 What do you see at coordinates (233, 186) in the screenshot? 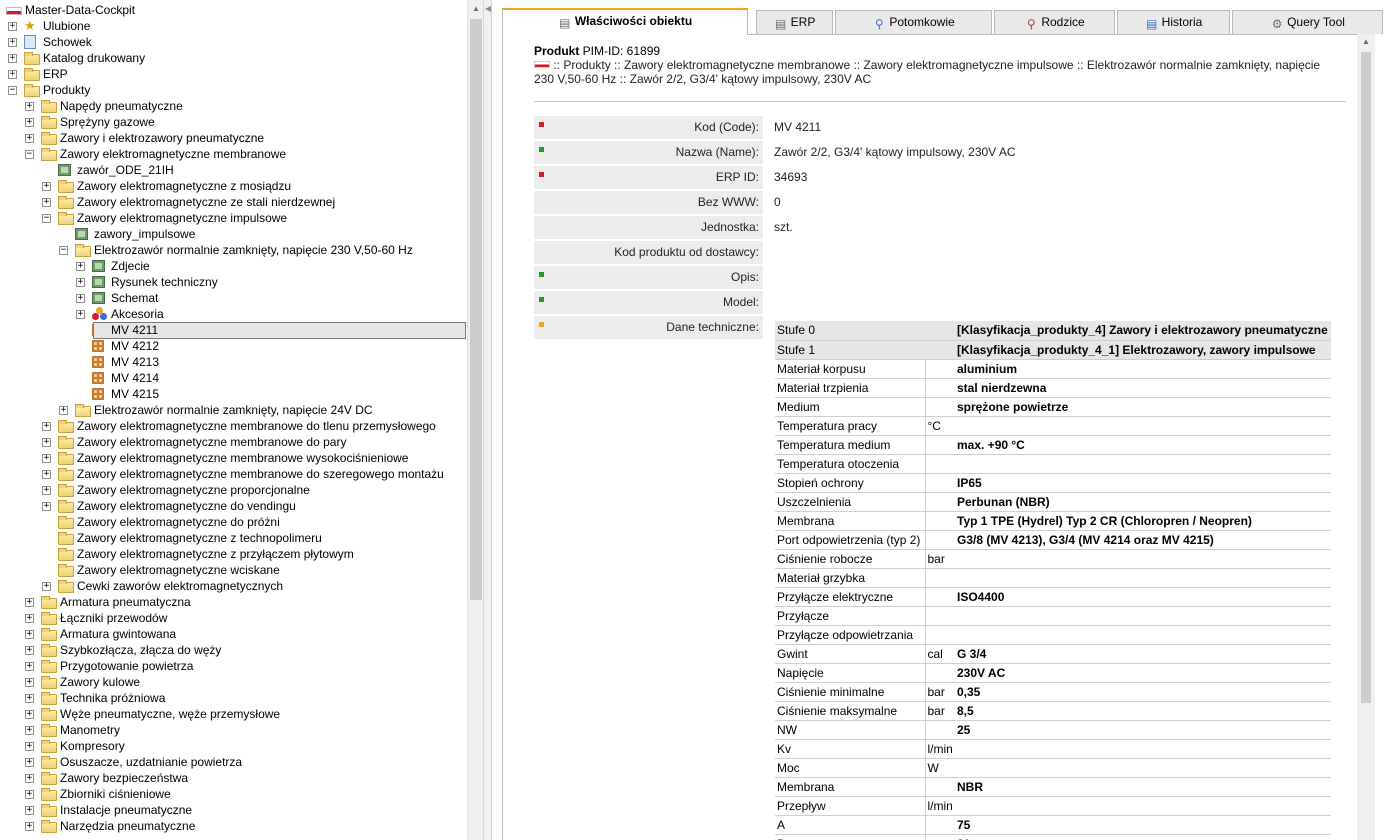
I see `tree-item: + Zawory elektromagnetyczne z mosiądzu` at bounding box center [233, 186].